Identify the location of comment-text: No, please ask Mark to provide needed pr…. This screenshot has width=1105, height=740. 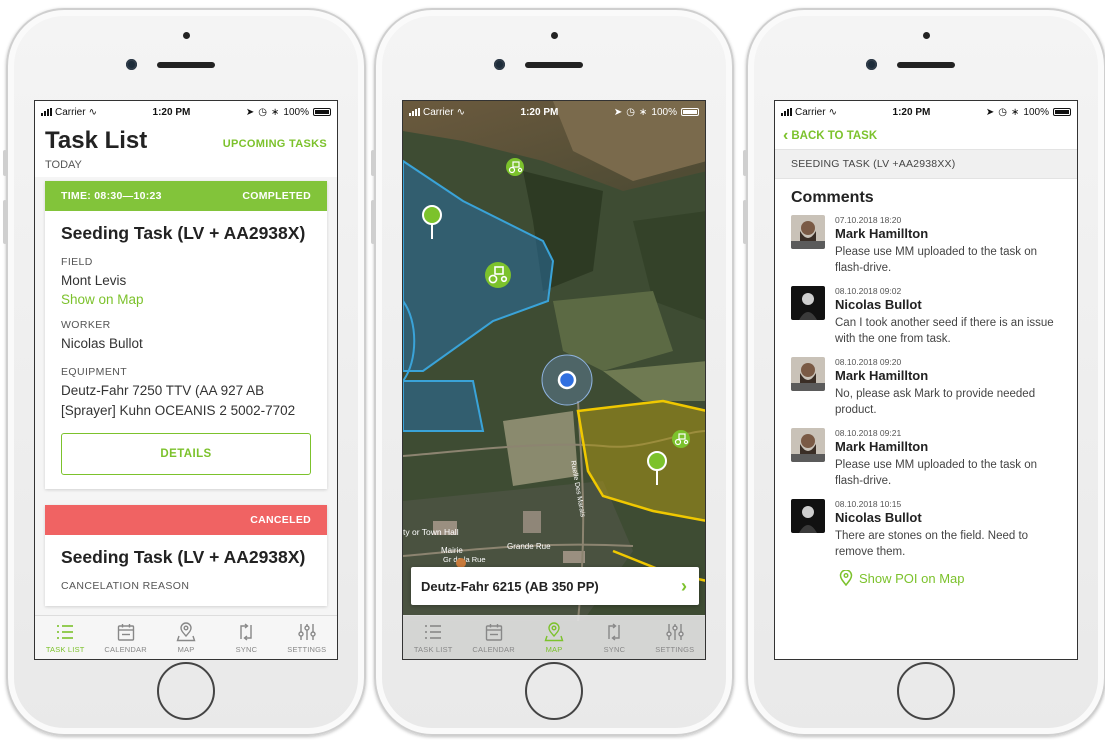
(935, 402).